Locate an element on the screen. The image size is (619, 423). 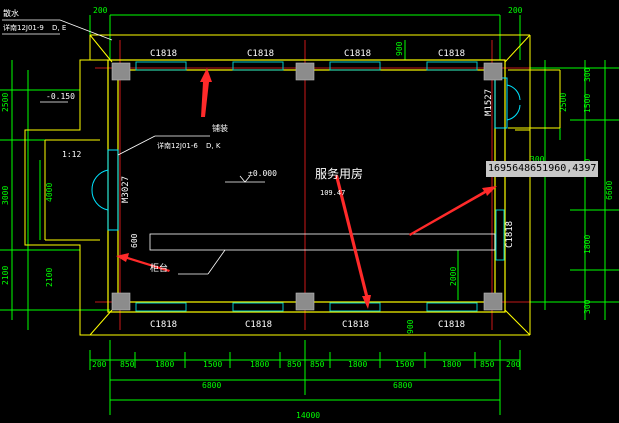
room-name: 服务用房 is located at coordinates (339, 173).